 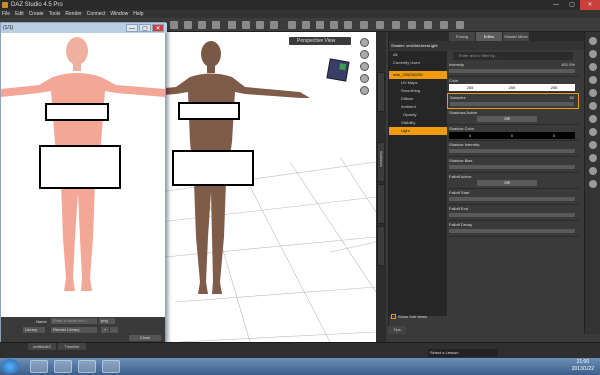 I want to click on surfaces-icon, so click(x=592, y=93).